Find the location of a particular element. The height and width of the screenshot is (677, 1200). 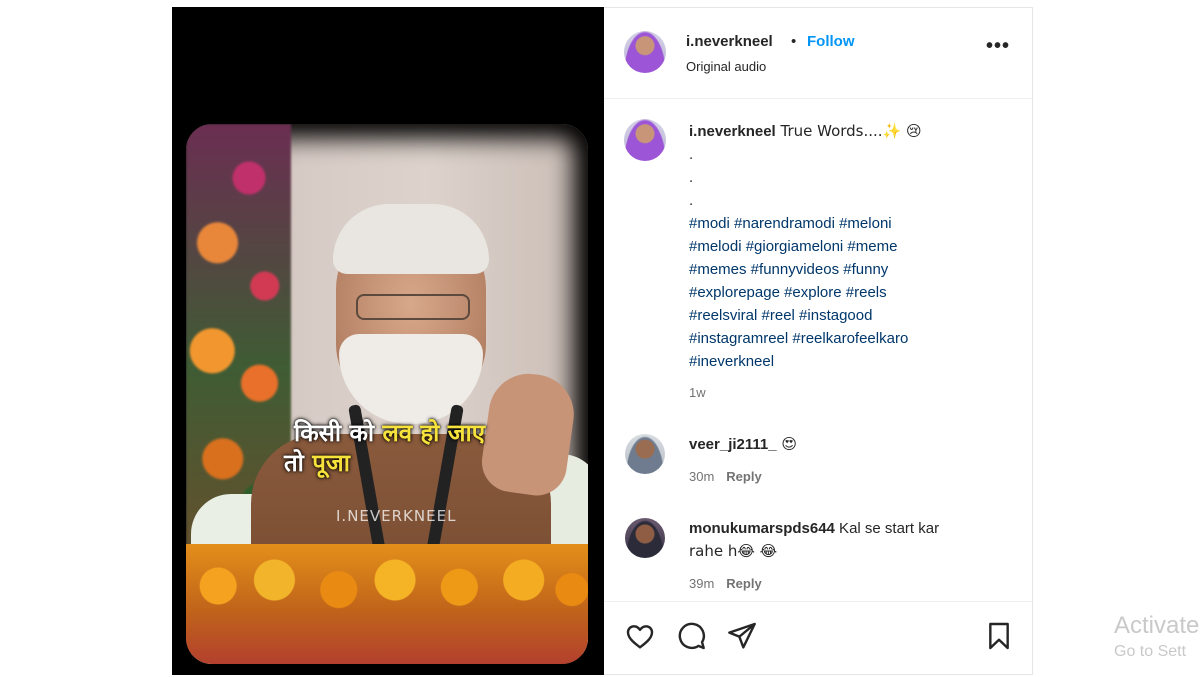

comment-timestamp: 39m is located at coordinates (701, 583).